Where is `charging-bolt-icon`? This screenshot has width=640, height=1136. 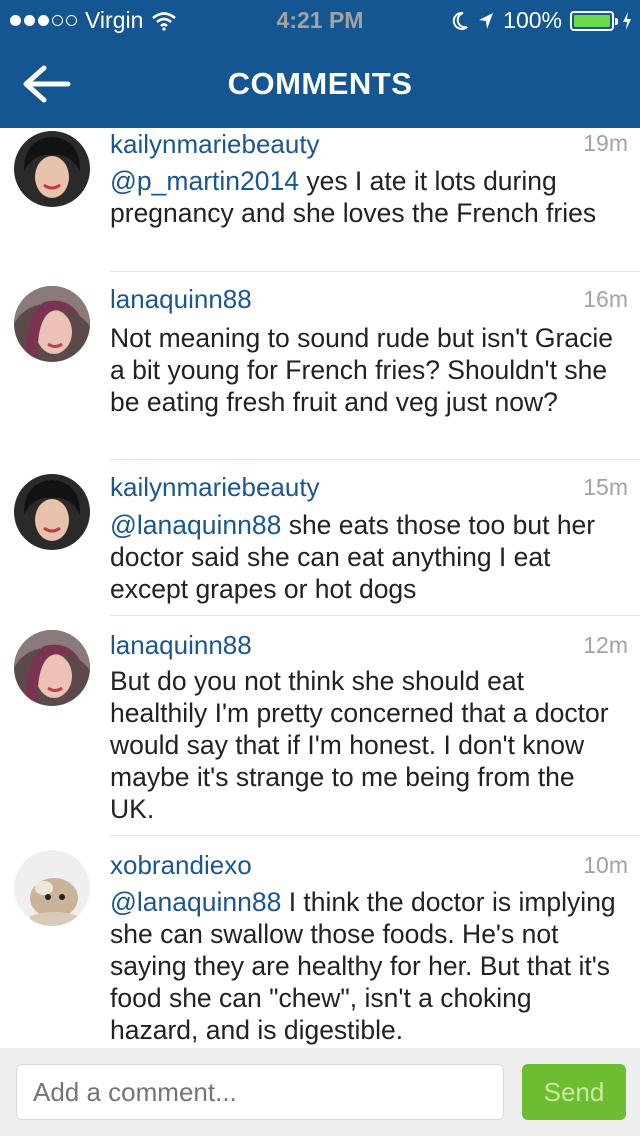 charging-bolt-icon is located at coordinates (627, 20).